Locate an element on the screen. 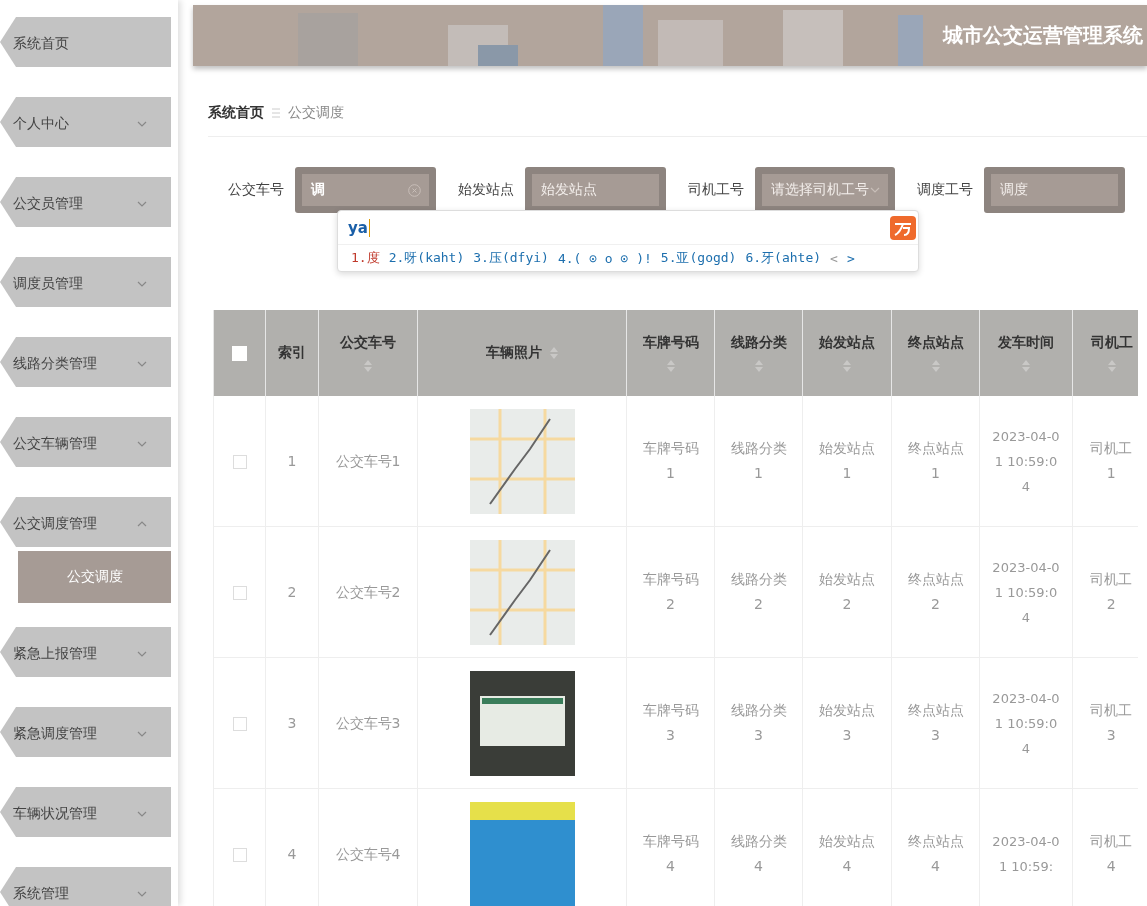  clear-icon is located at coordinates (414, 190).